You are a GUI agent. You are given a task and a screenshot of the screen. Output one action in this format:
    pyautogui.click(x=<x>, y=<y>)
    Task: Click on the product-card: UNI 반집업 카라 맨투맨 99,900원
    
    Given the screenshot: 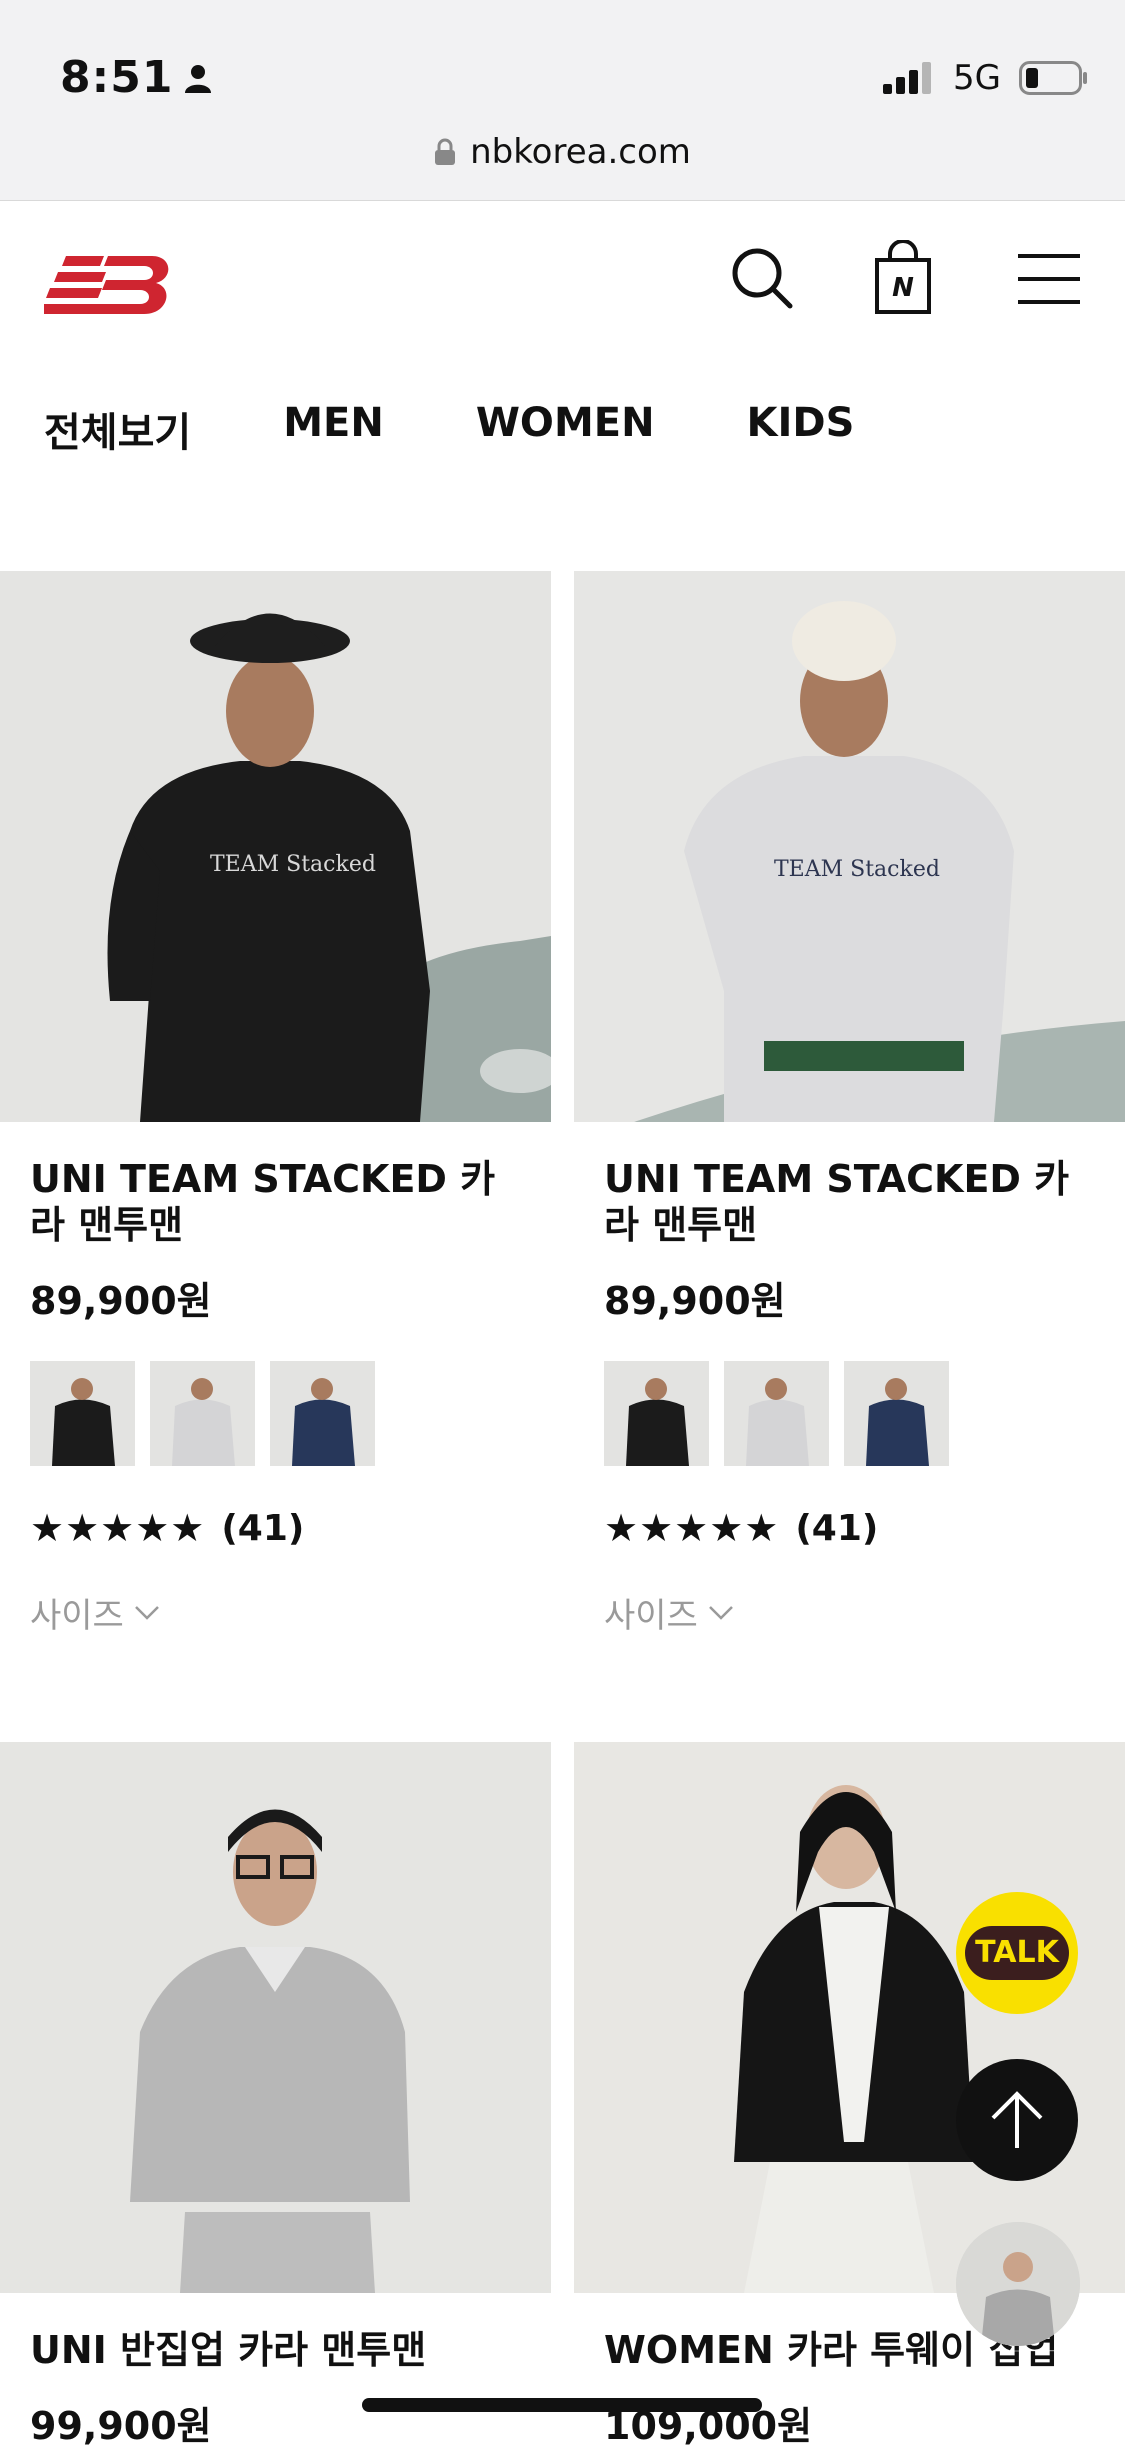 What is the action you would take?
    pyautogui.click(x=275, y=2096)
    